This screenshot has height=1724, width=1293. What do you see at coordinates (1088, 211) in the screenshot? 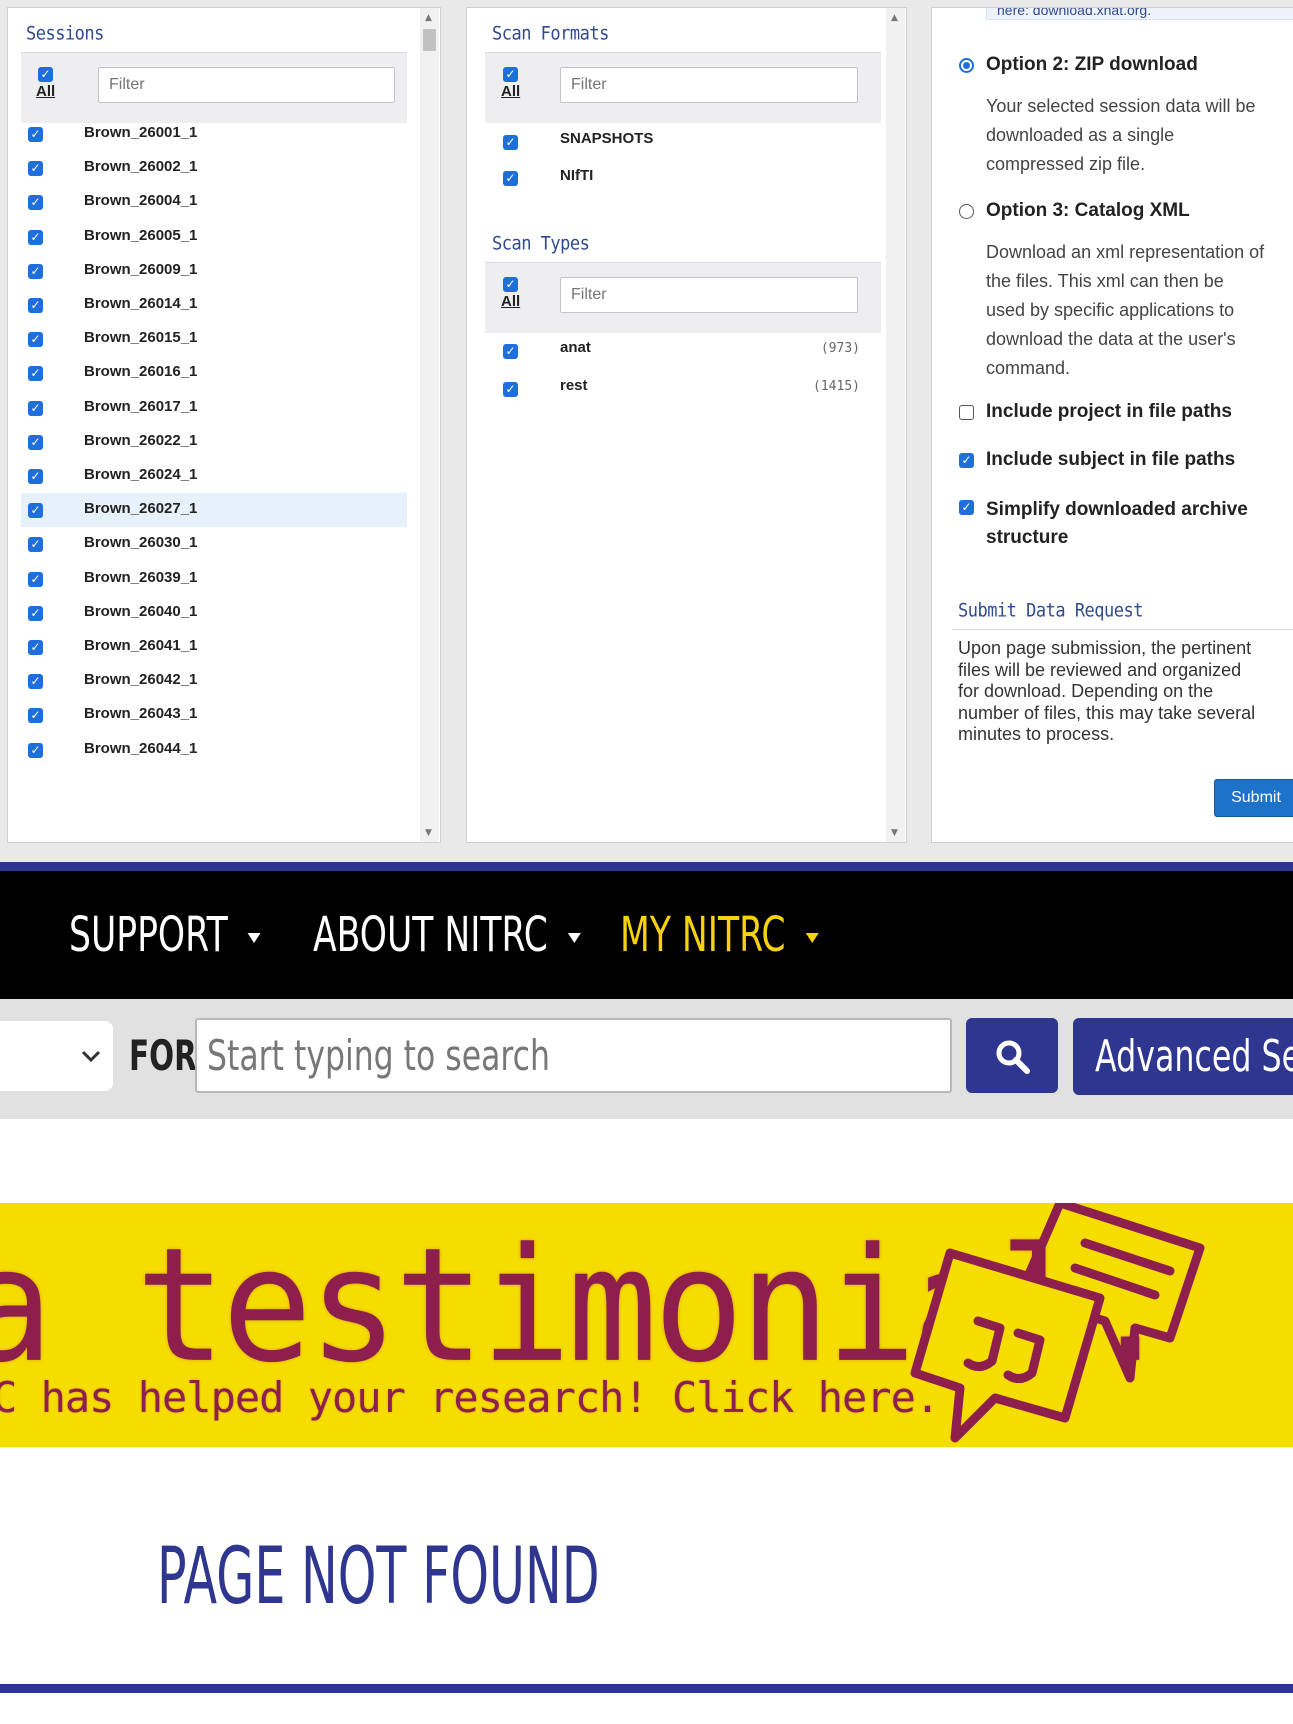
I see `option3-label: Option 3: Catalog XML` at bounding box center [1088, 211].